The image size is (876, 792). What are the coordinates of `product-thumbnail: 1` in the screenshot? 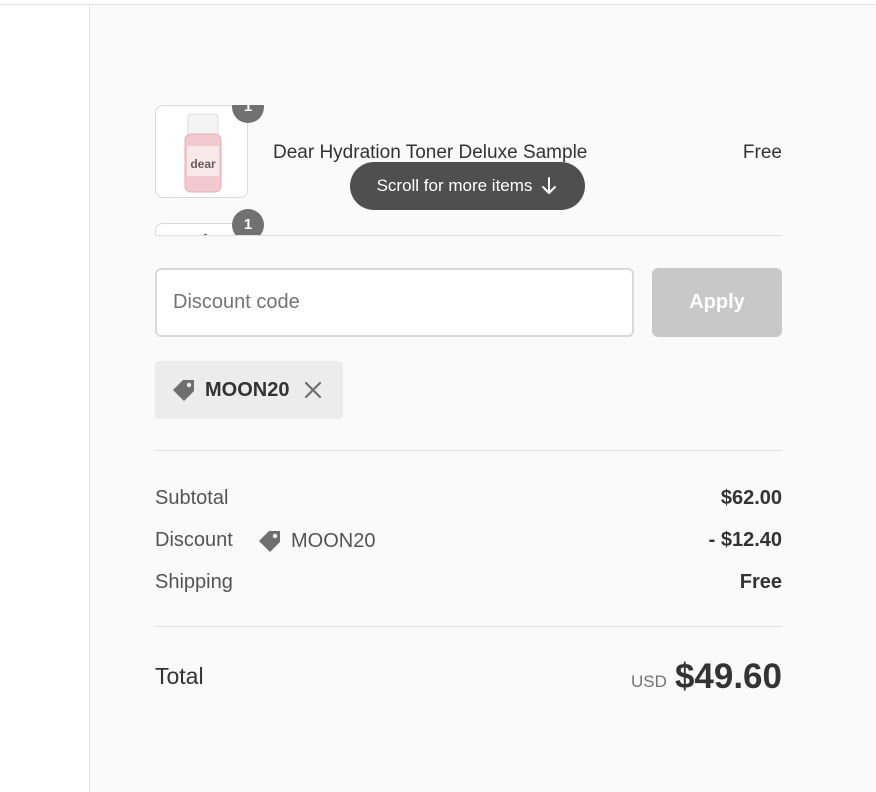 It's located at (209, 222).